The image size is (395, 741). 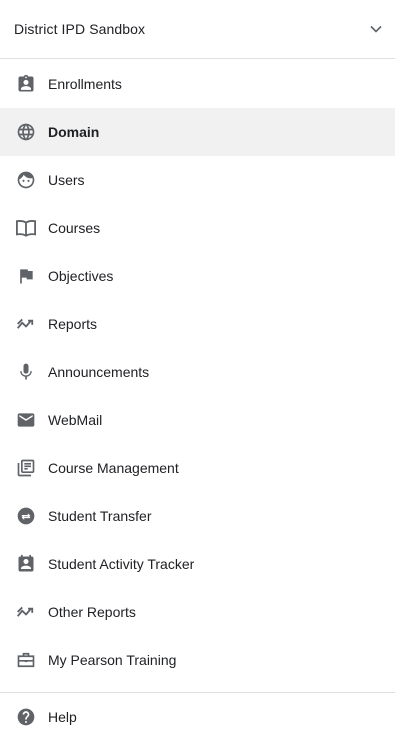 I want to click on microphone-icon, so click(x=26, y=372).